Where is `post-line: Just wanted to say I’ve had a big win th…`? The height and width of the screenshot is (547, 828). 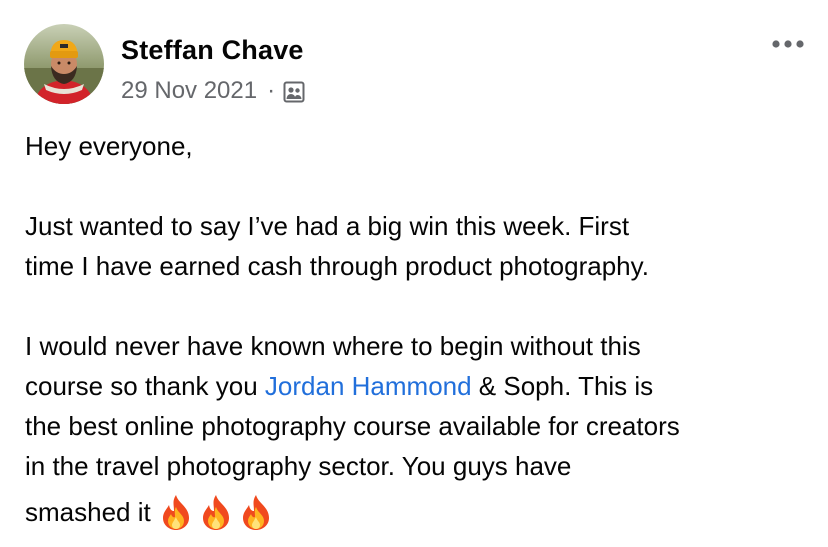
post-line: Just wanted to say I’ve had a big win th… is located at coordinates (327, 226).